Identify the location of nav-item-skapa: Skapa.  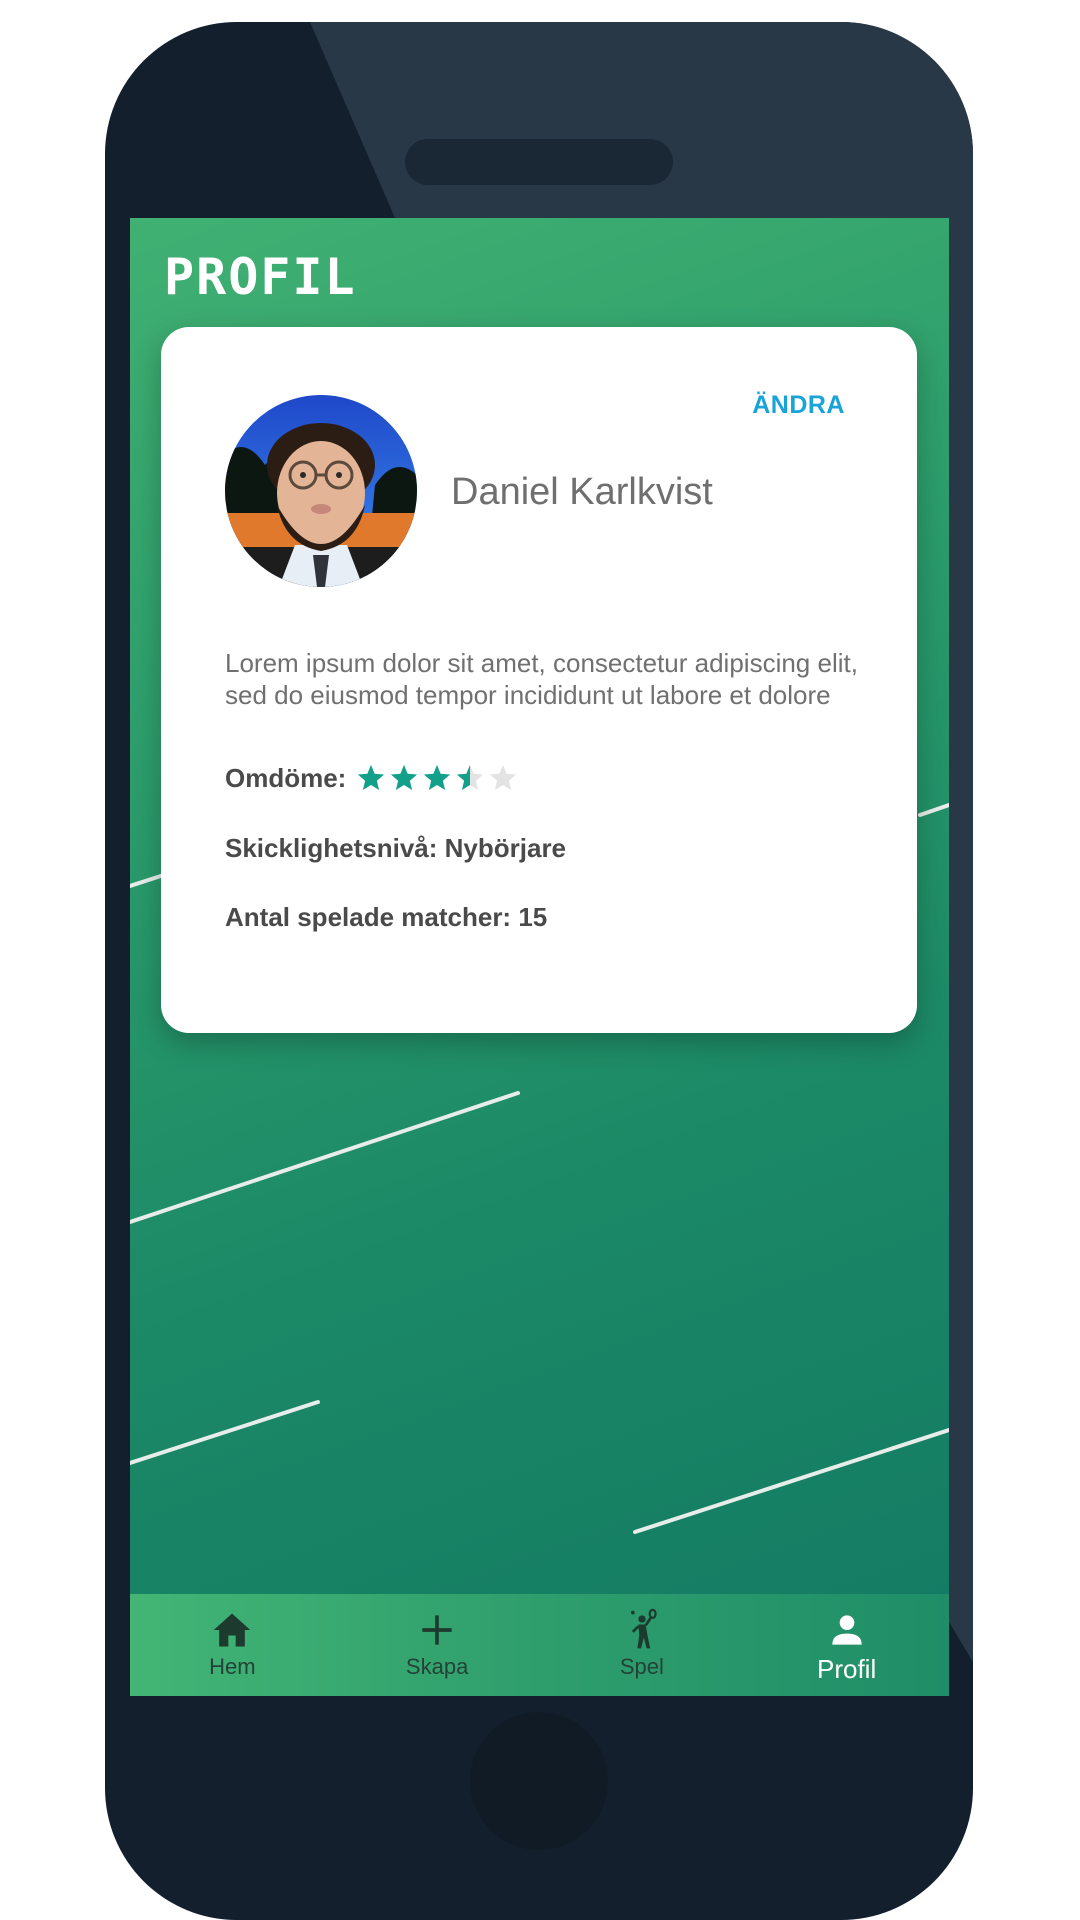
(437, 1645).